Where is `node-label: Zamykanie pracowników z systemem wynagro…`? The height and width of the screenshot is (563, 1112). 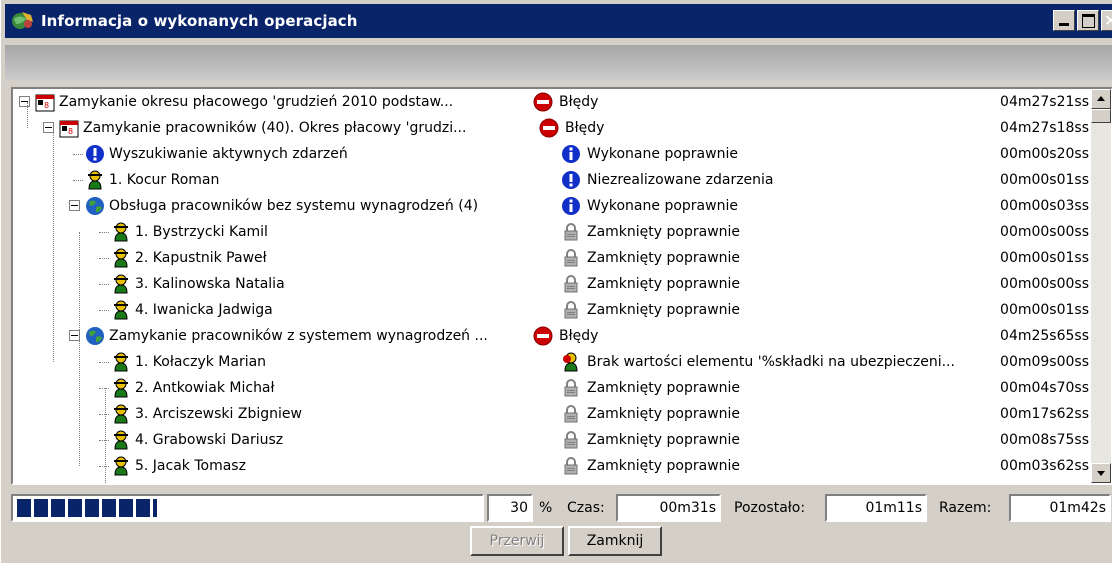
node-label: Zamykanie pracowników z systemem wynagro… is located at coordinates (298, 336).